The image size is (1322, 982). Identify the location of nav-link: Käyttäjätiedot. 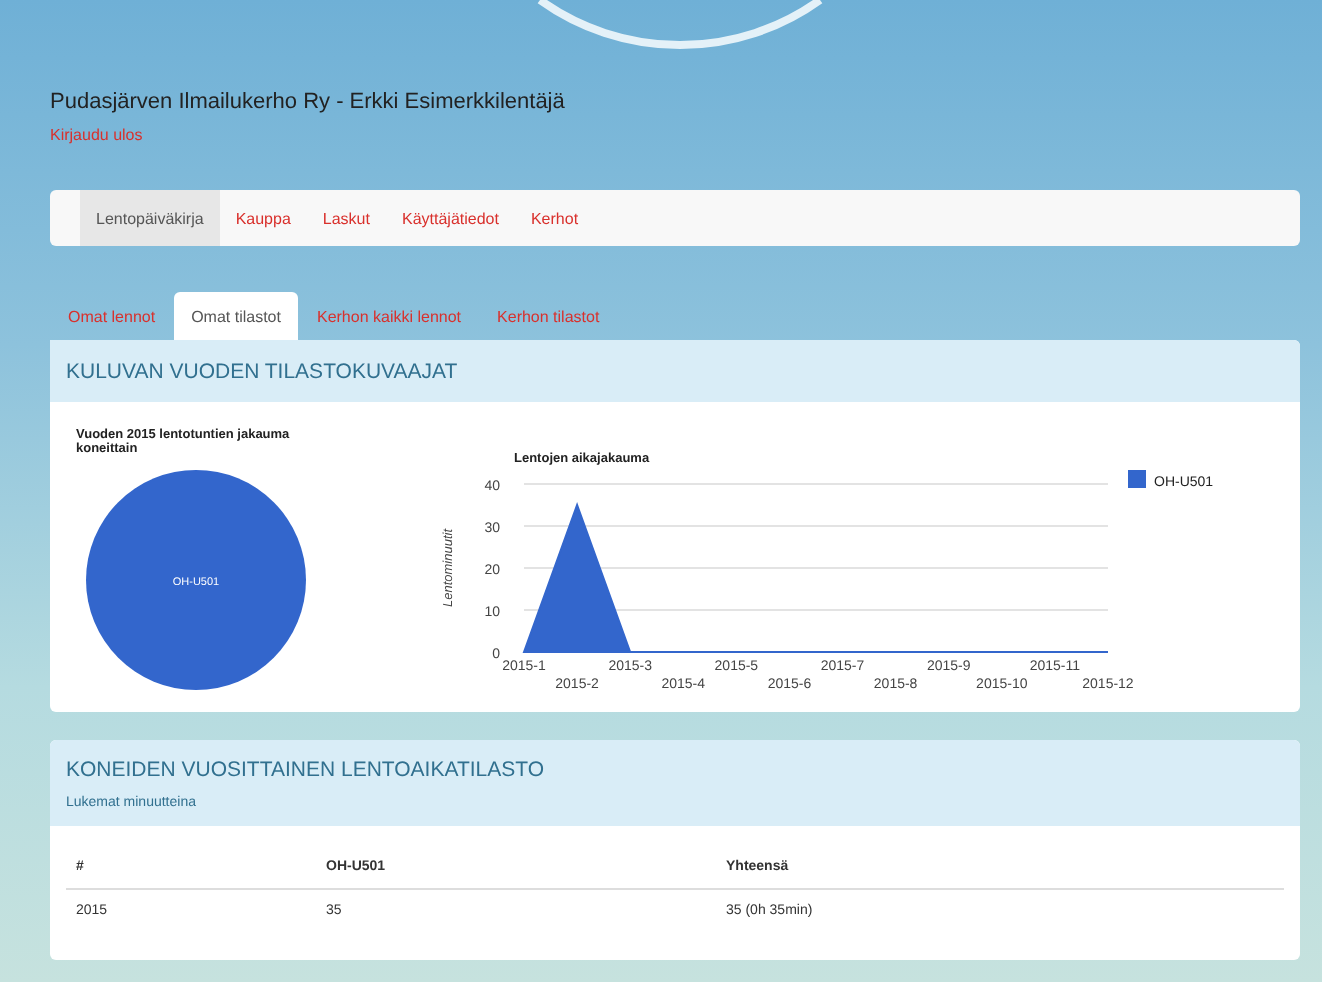
(450, 218).